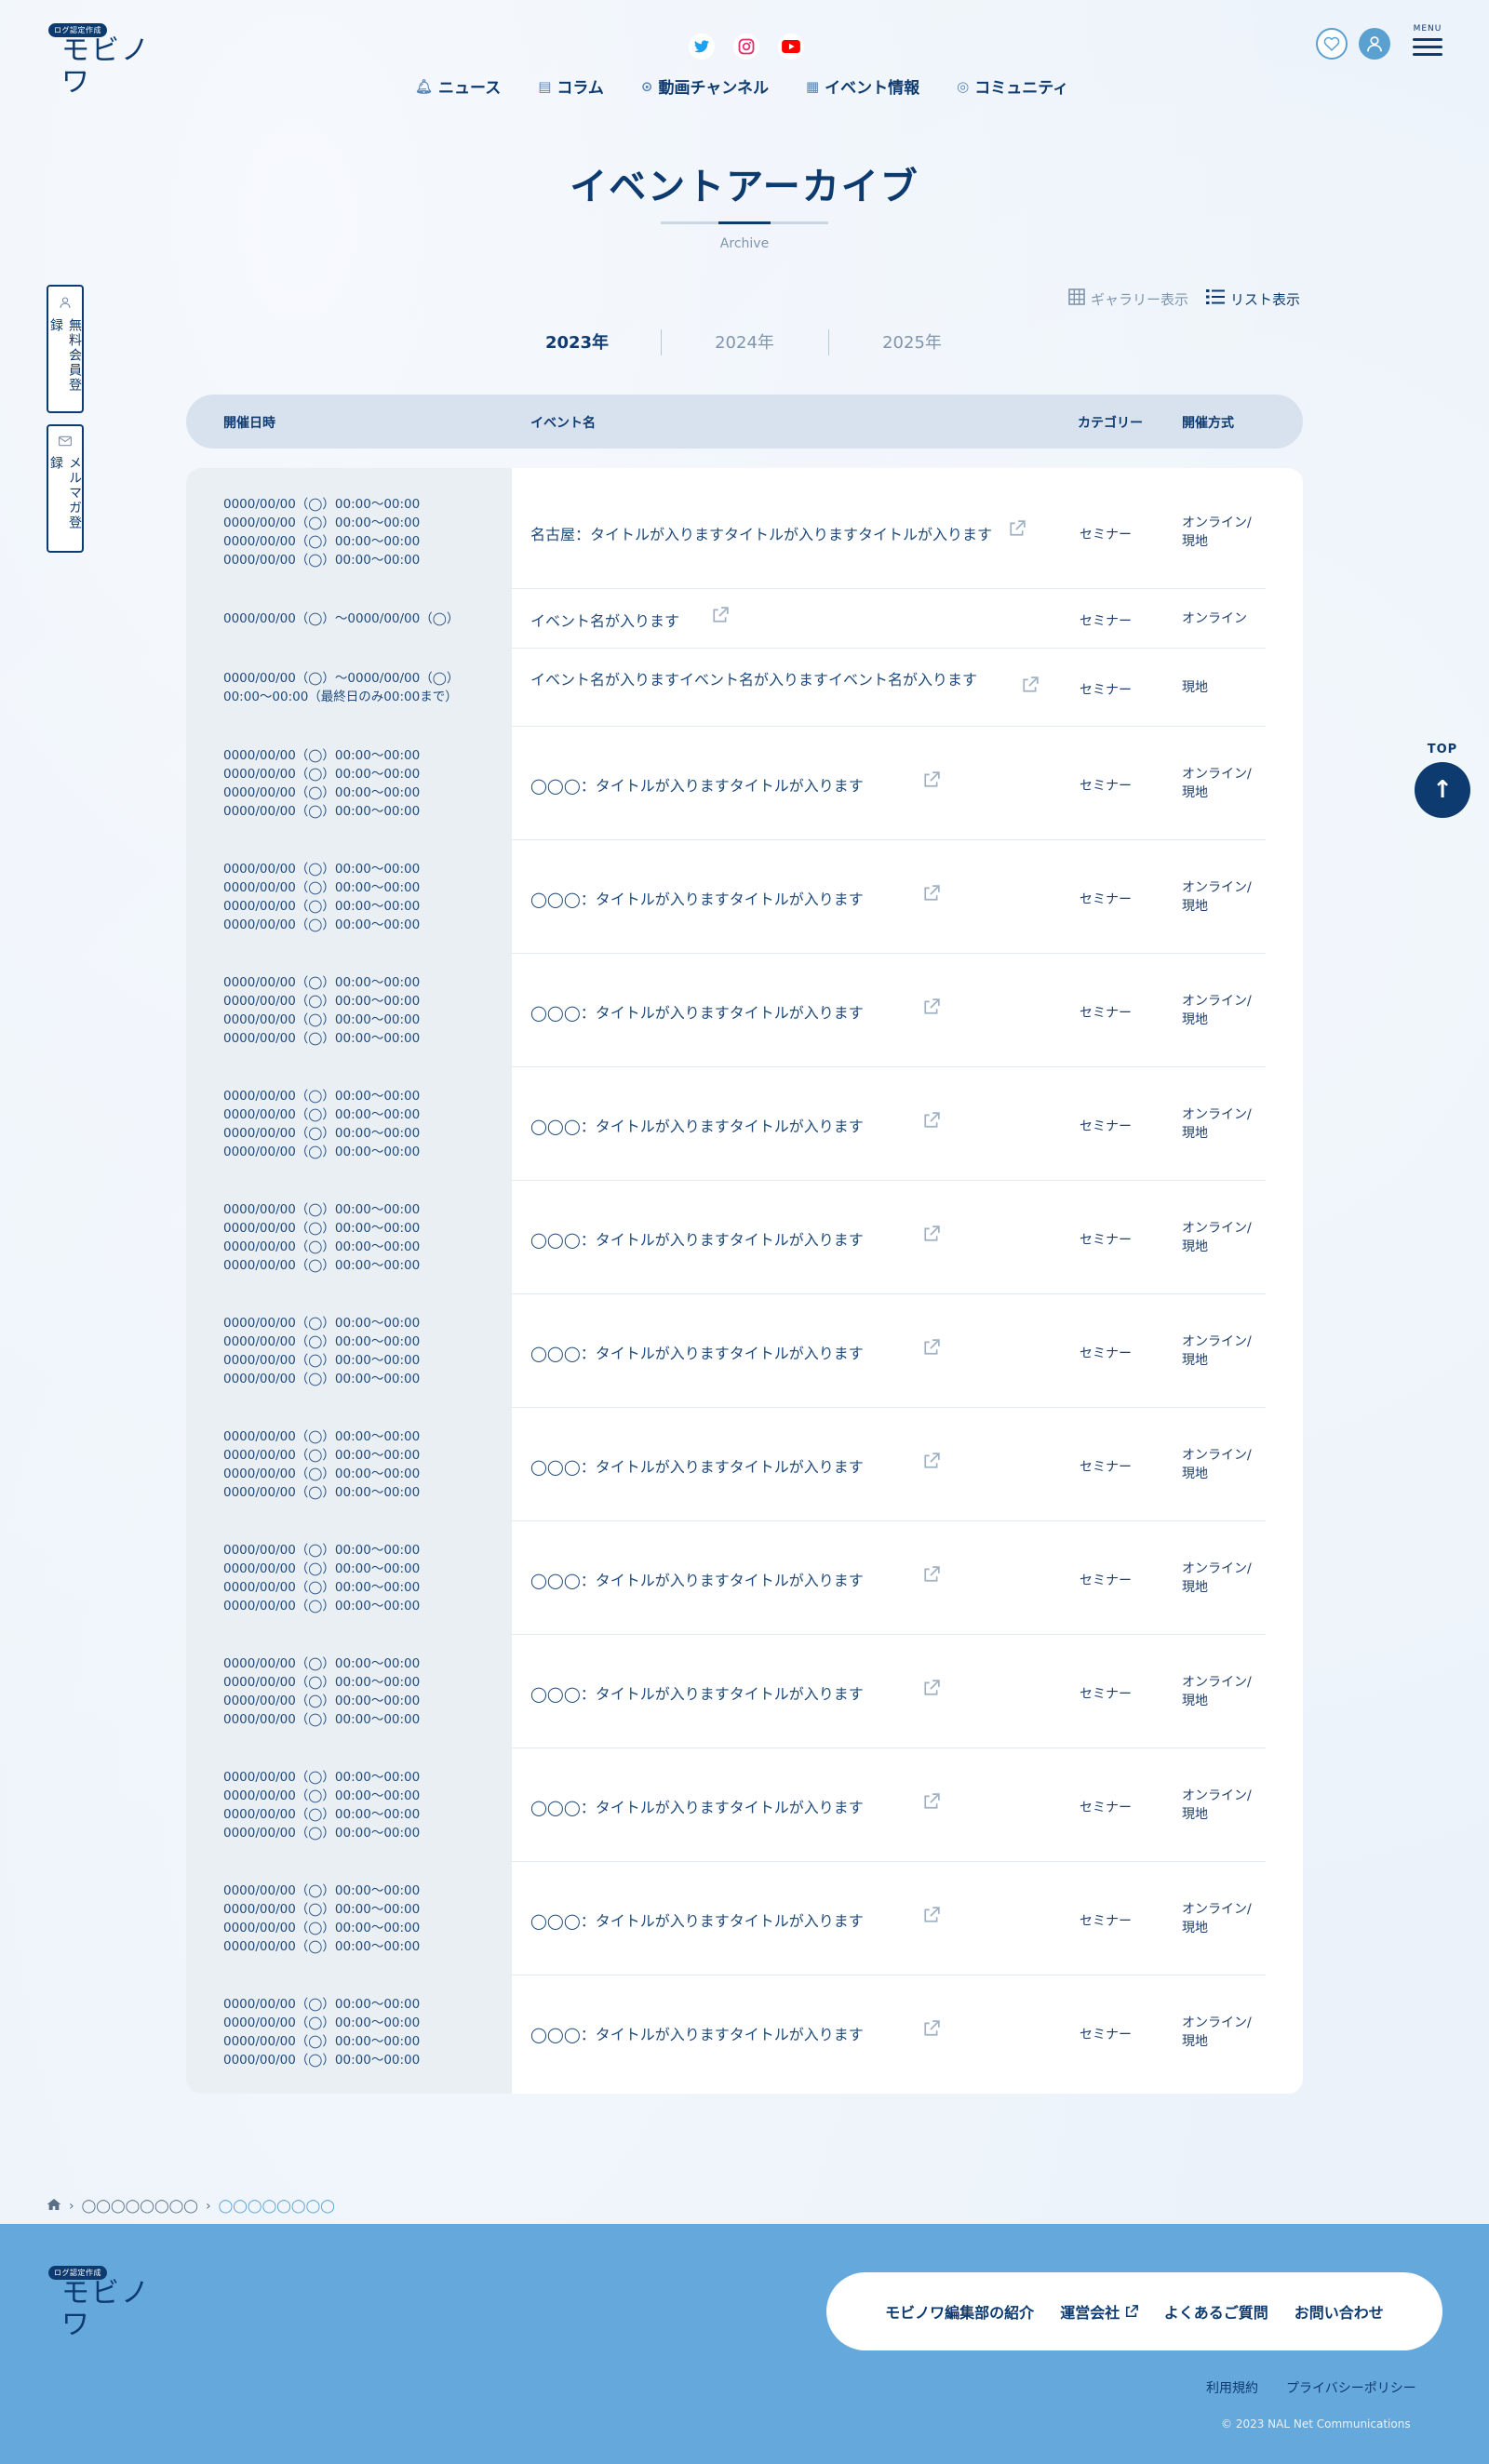 The image size is (1489, 2464). What do you see at coordinates (140, 2206) in the screenshot?
I see `breadcrumb-item: ◯◯◯◯◯◯◯◯` at bounding box center [140, 2206].